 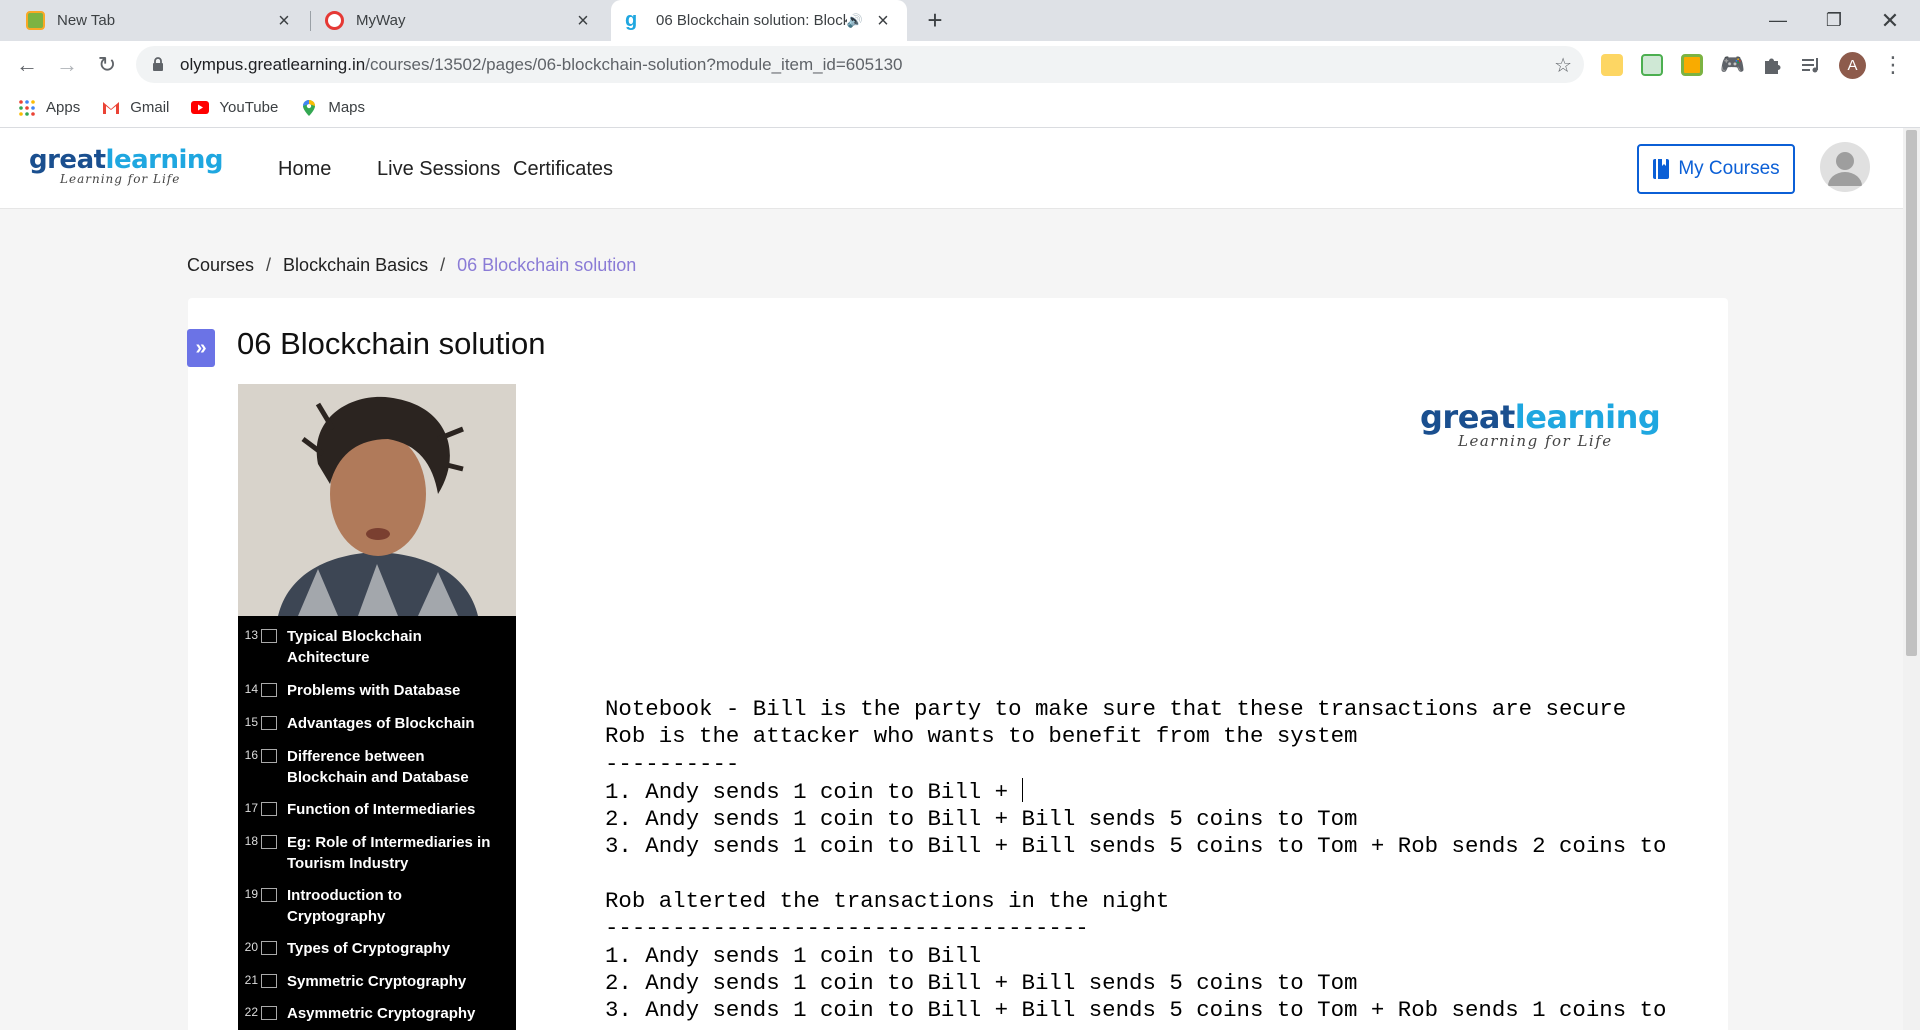 I want to click on playlist-item-label: Advantages of Blockchain, so click(x=381, y=723).